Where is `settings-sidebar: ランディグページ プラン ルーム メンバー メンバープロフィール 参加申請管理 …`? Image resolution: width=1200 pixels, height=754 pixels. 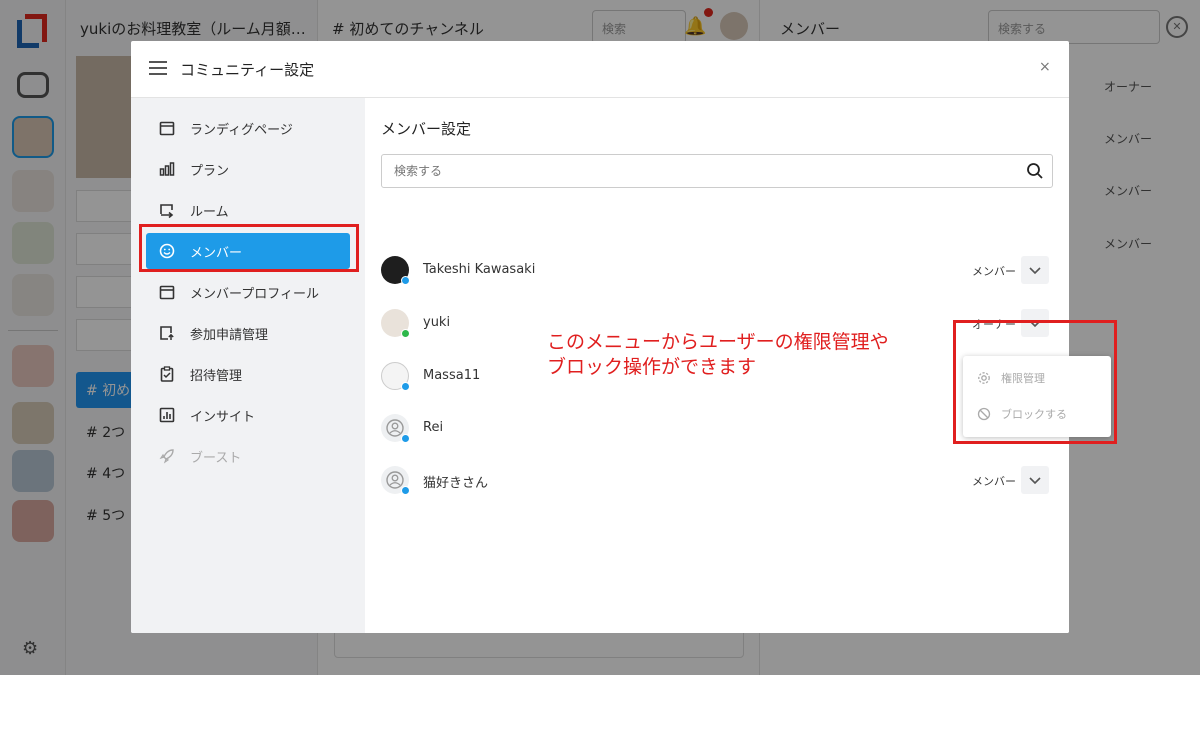 settings-sidebar: ランディグページ プラン ルーム メンバー メンバープロフィール 参加申請管理 … is located at coordinates (248, 365).